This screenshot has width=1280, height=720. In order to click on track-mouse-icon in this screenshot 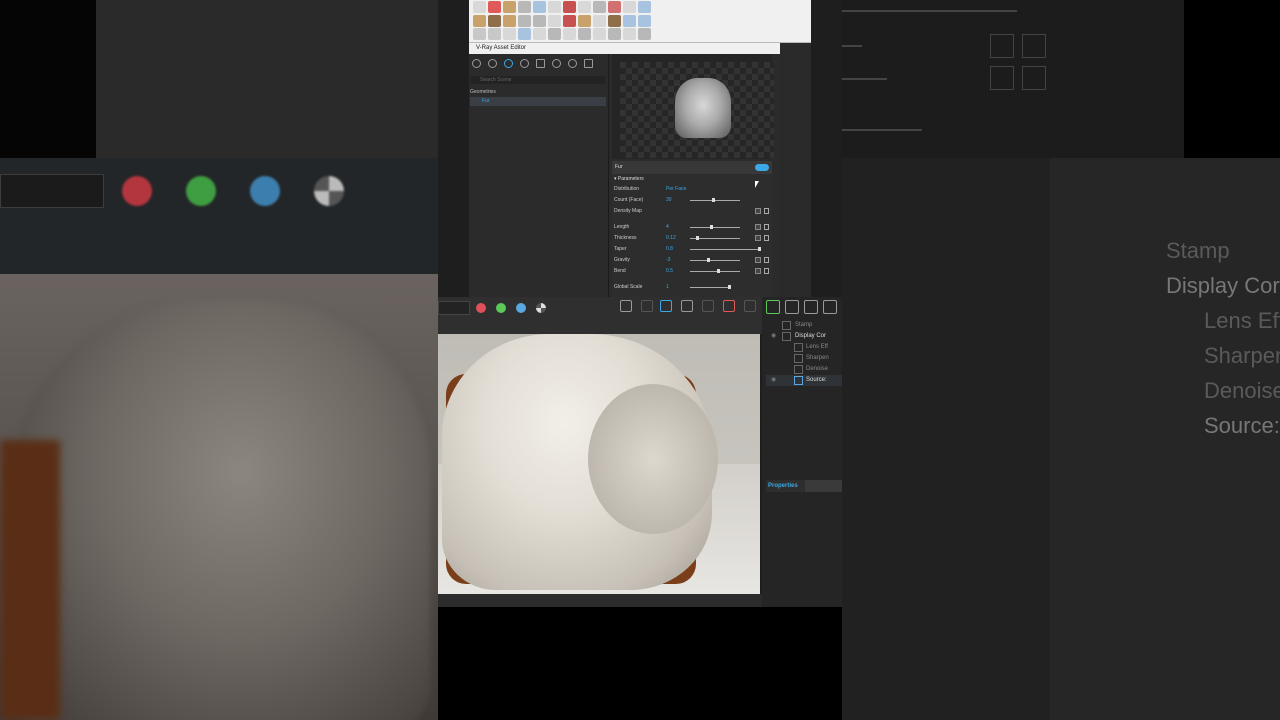, I will do `click(687, 306)`.